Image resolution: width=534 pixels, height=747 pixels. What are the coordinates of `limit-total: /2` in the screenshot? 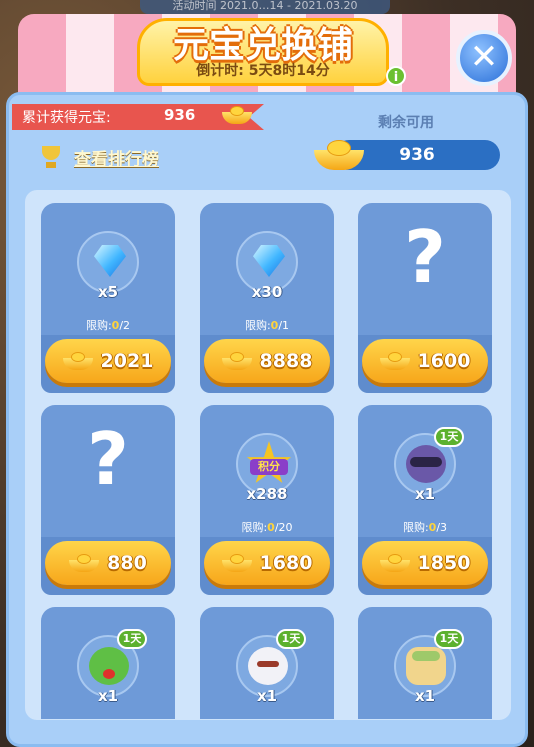 It's located at (125, 325).